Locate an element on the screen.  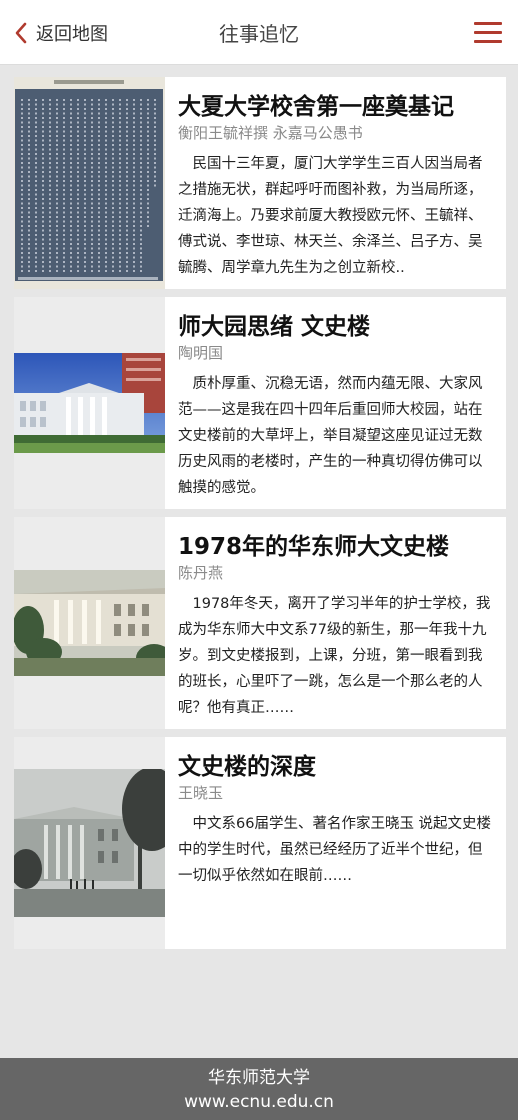
article-title: 师大园思绪 文史楼 is located at coordinates (274, 327).